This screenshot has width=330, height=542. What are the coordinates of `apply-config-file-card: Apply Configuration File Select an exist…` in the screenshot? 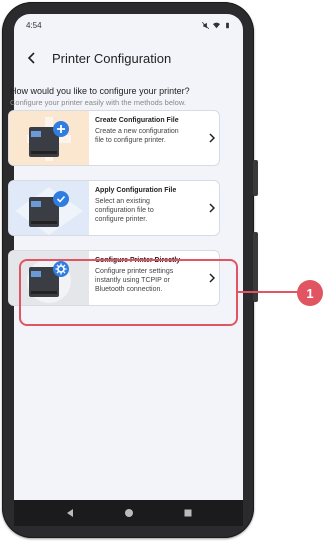 It's located at (114, 208).